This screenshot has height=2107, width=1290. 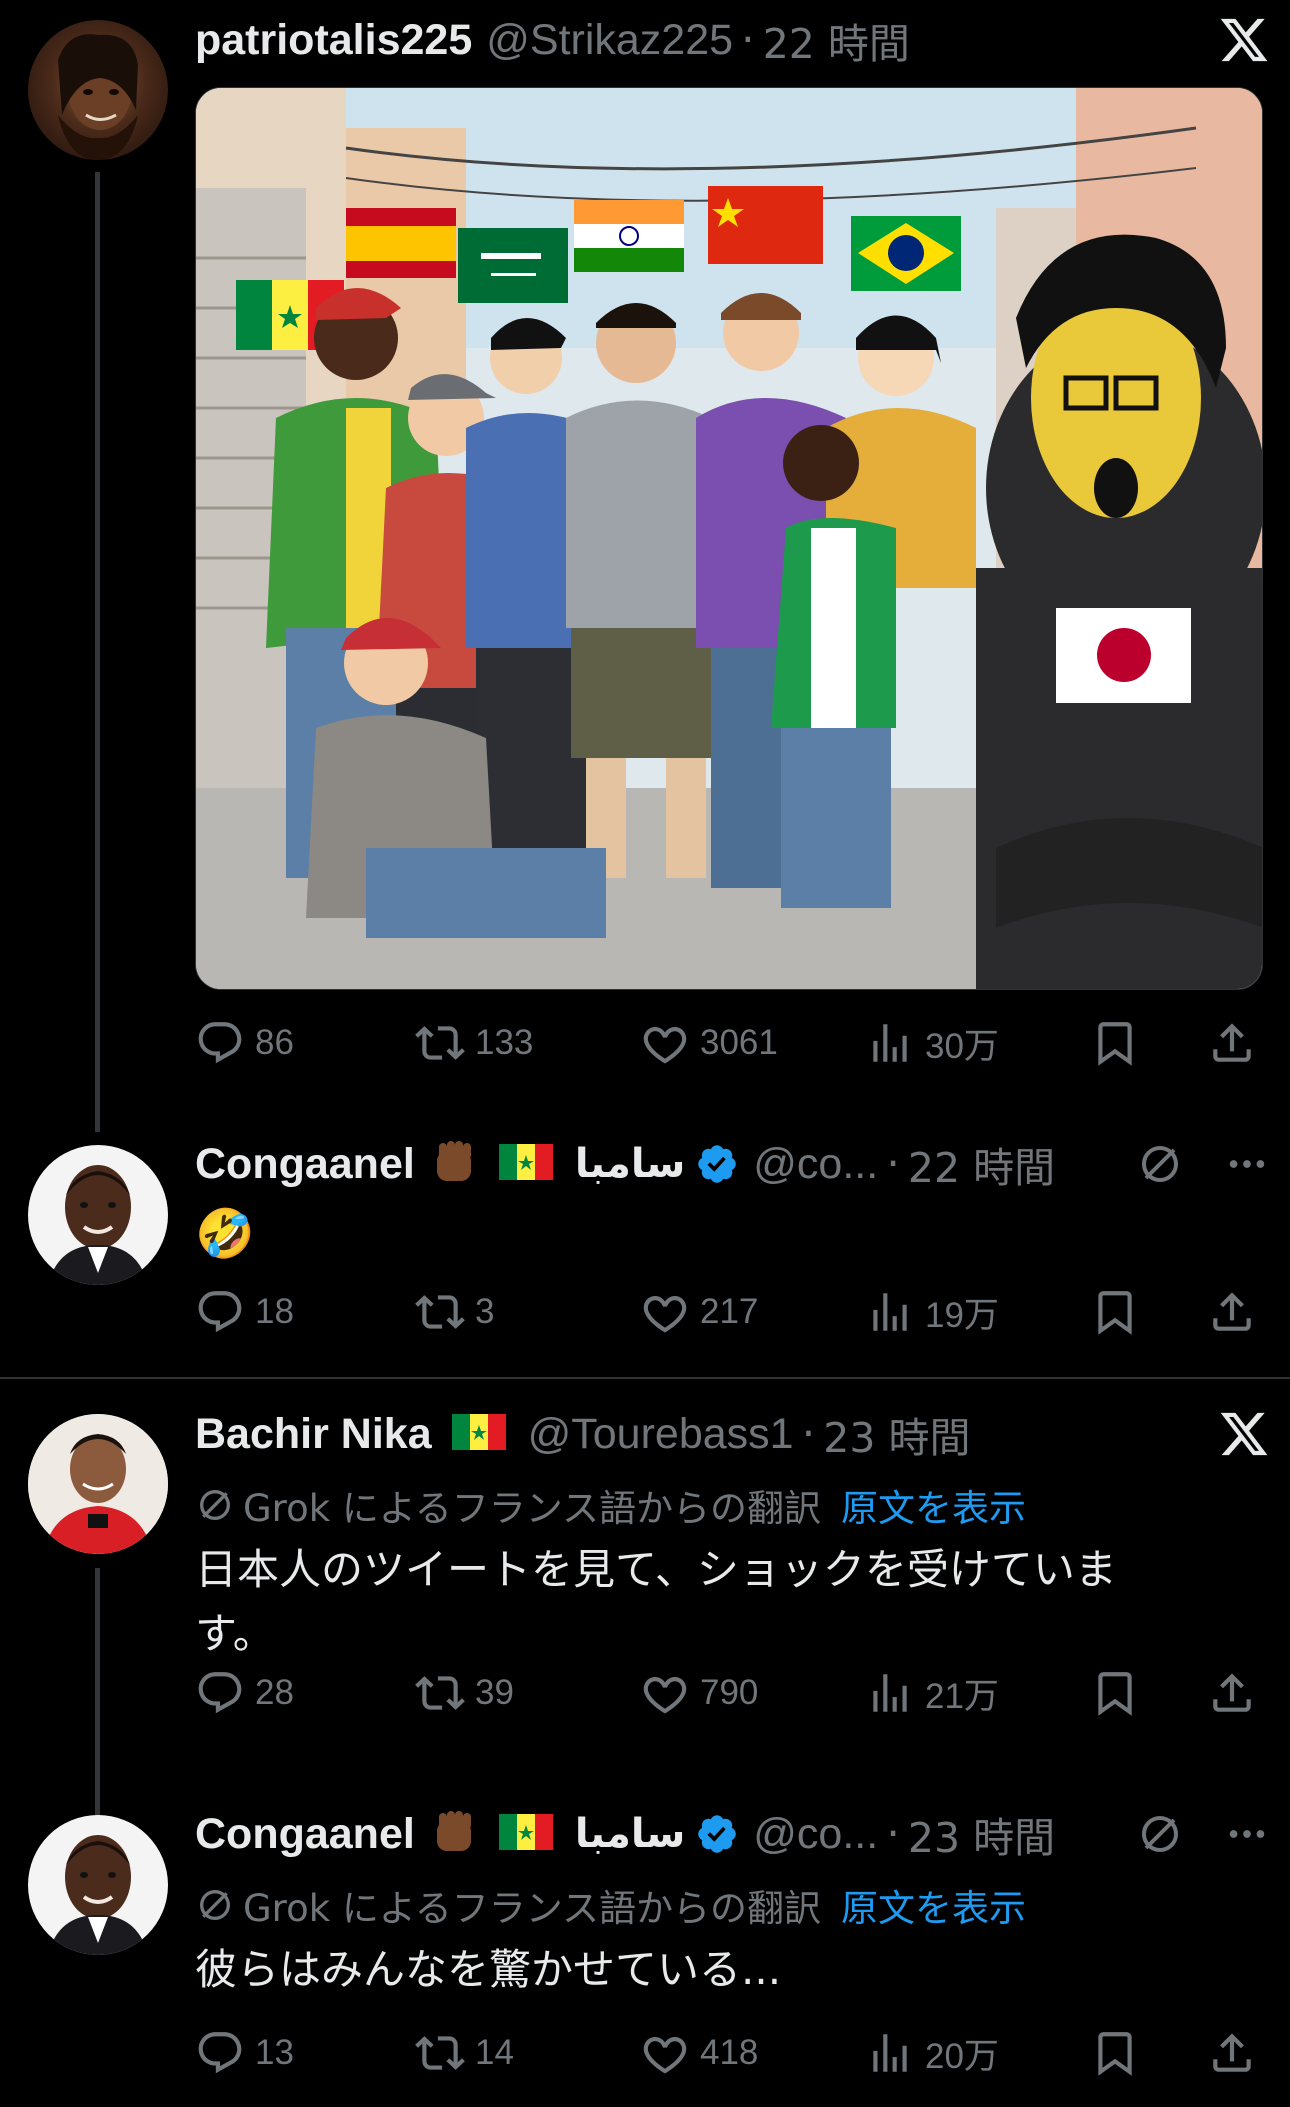 I want to click on fist-emoji-icon, so click(x=454, y=1164).